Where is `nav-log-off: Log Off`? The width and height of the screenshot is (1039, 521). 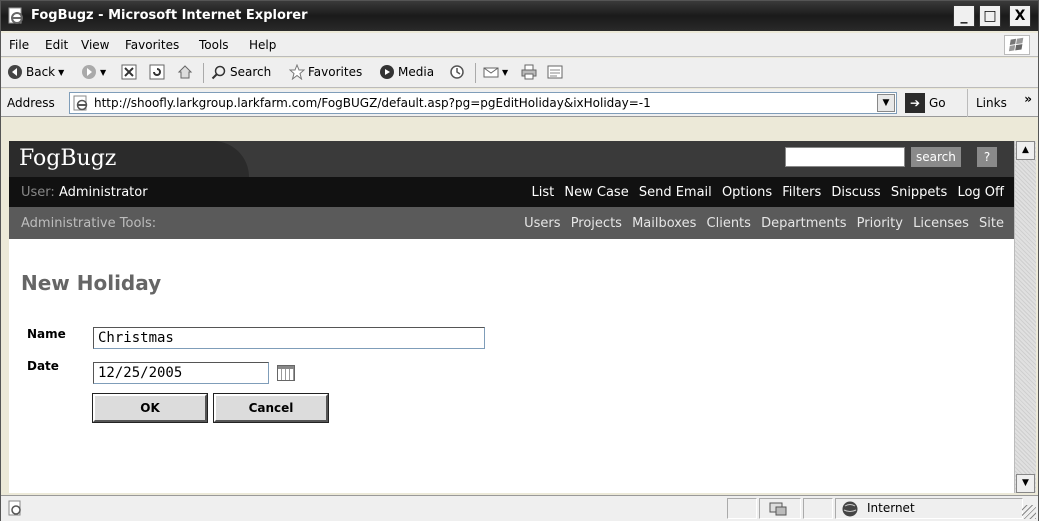
nav-log-off: Log Off is located at coordinates (980, 192).